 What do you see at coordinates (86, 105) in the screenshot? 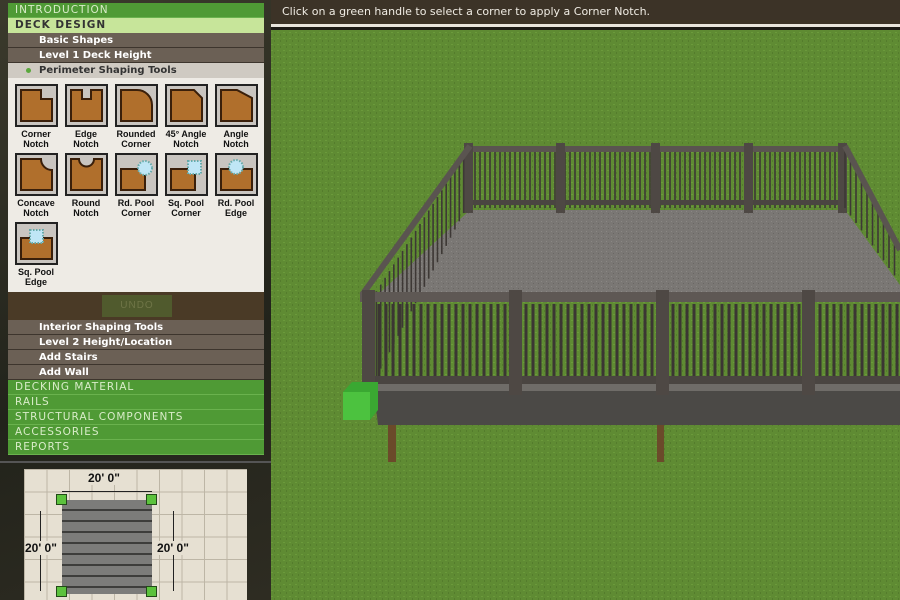
I see `edge-shape-icon` at bounding box center [86, 105].